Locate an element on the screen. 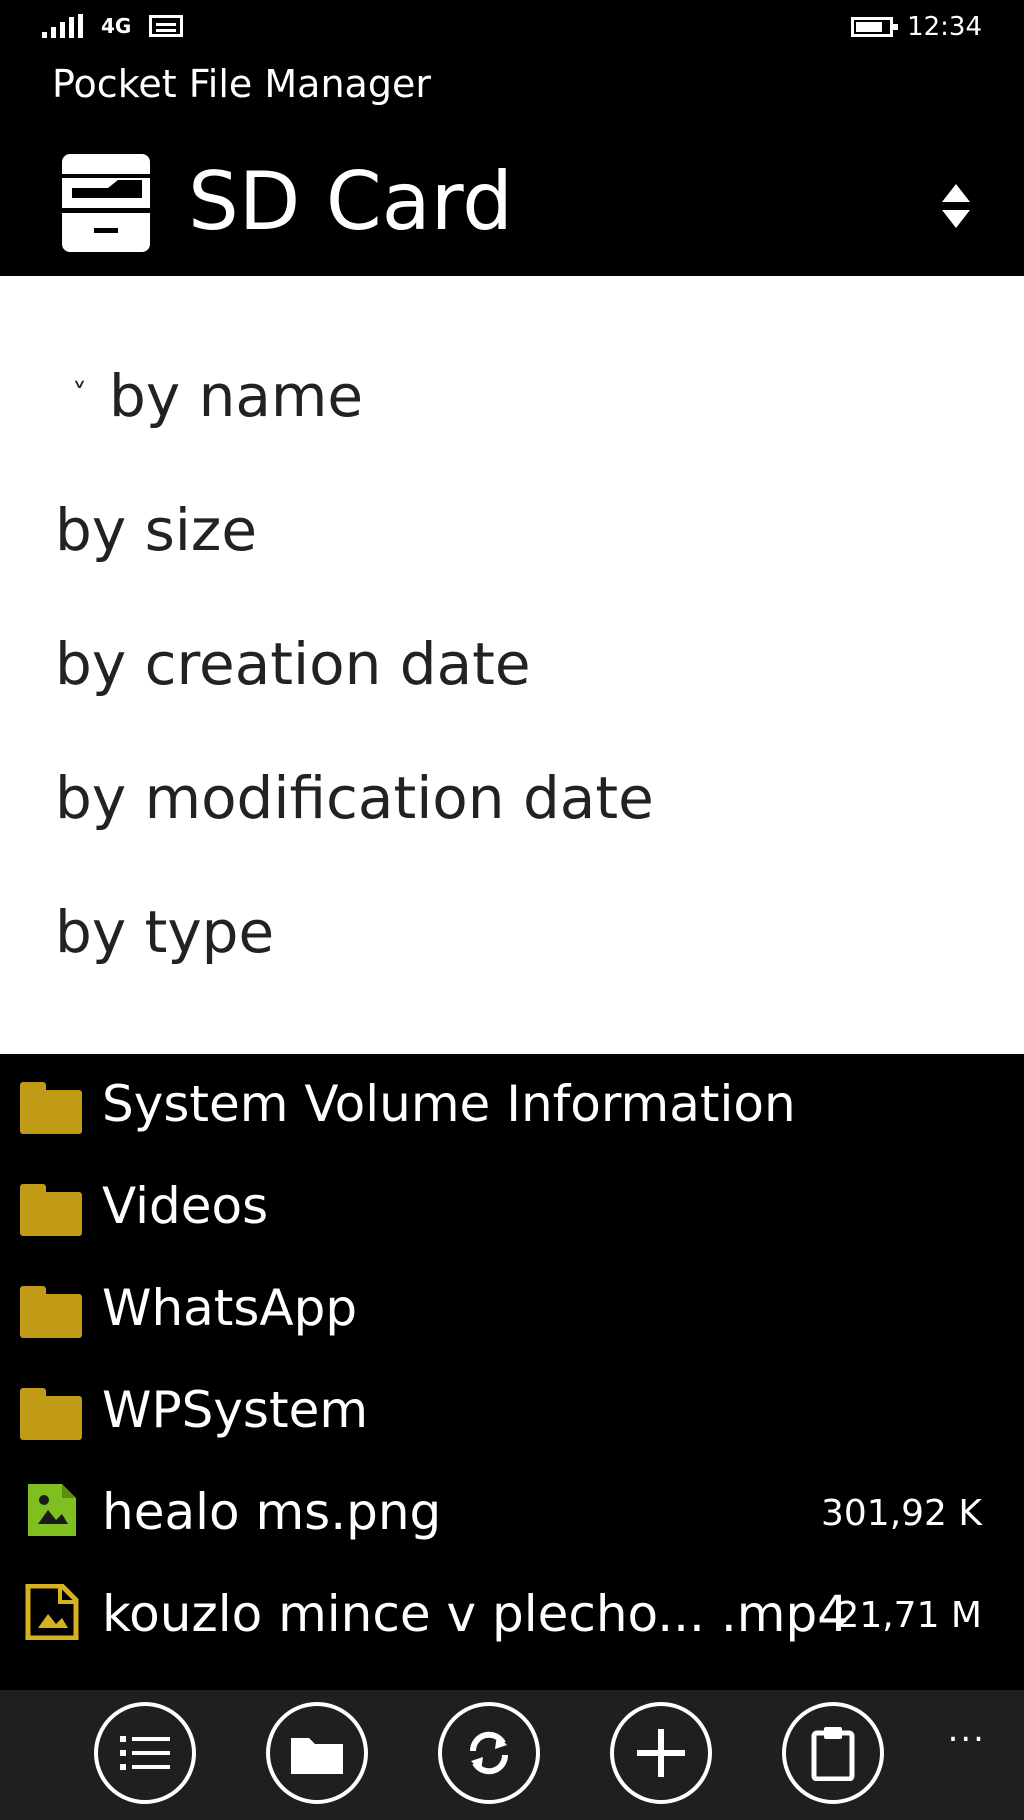  sort-option-label: by name is located at coordinates (236, 396).